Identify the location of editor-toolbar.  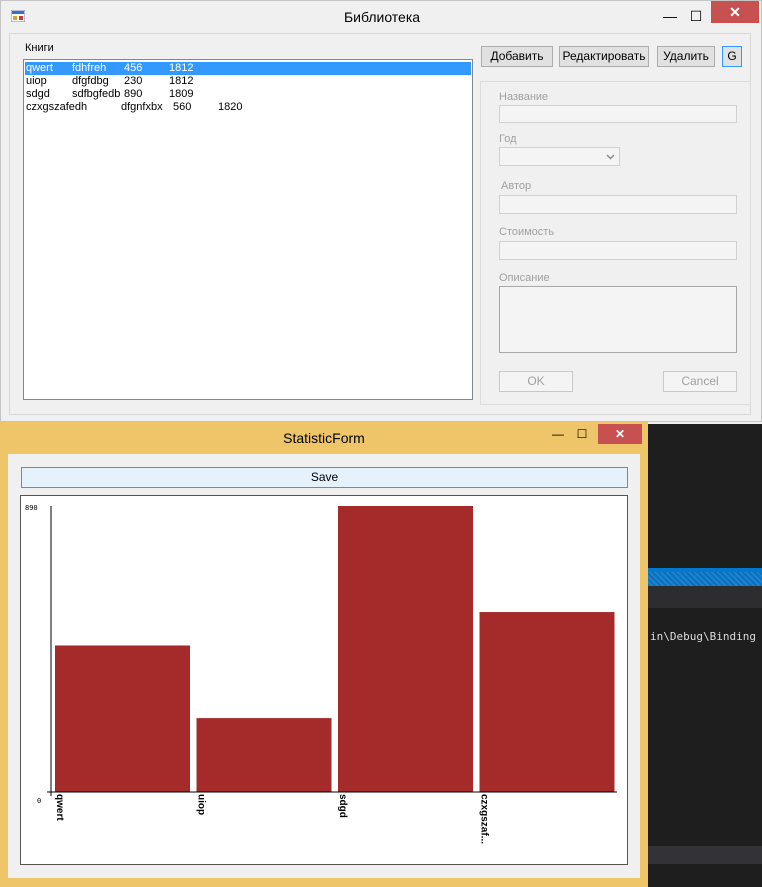
(705, 597).